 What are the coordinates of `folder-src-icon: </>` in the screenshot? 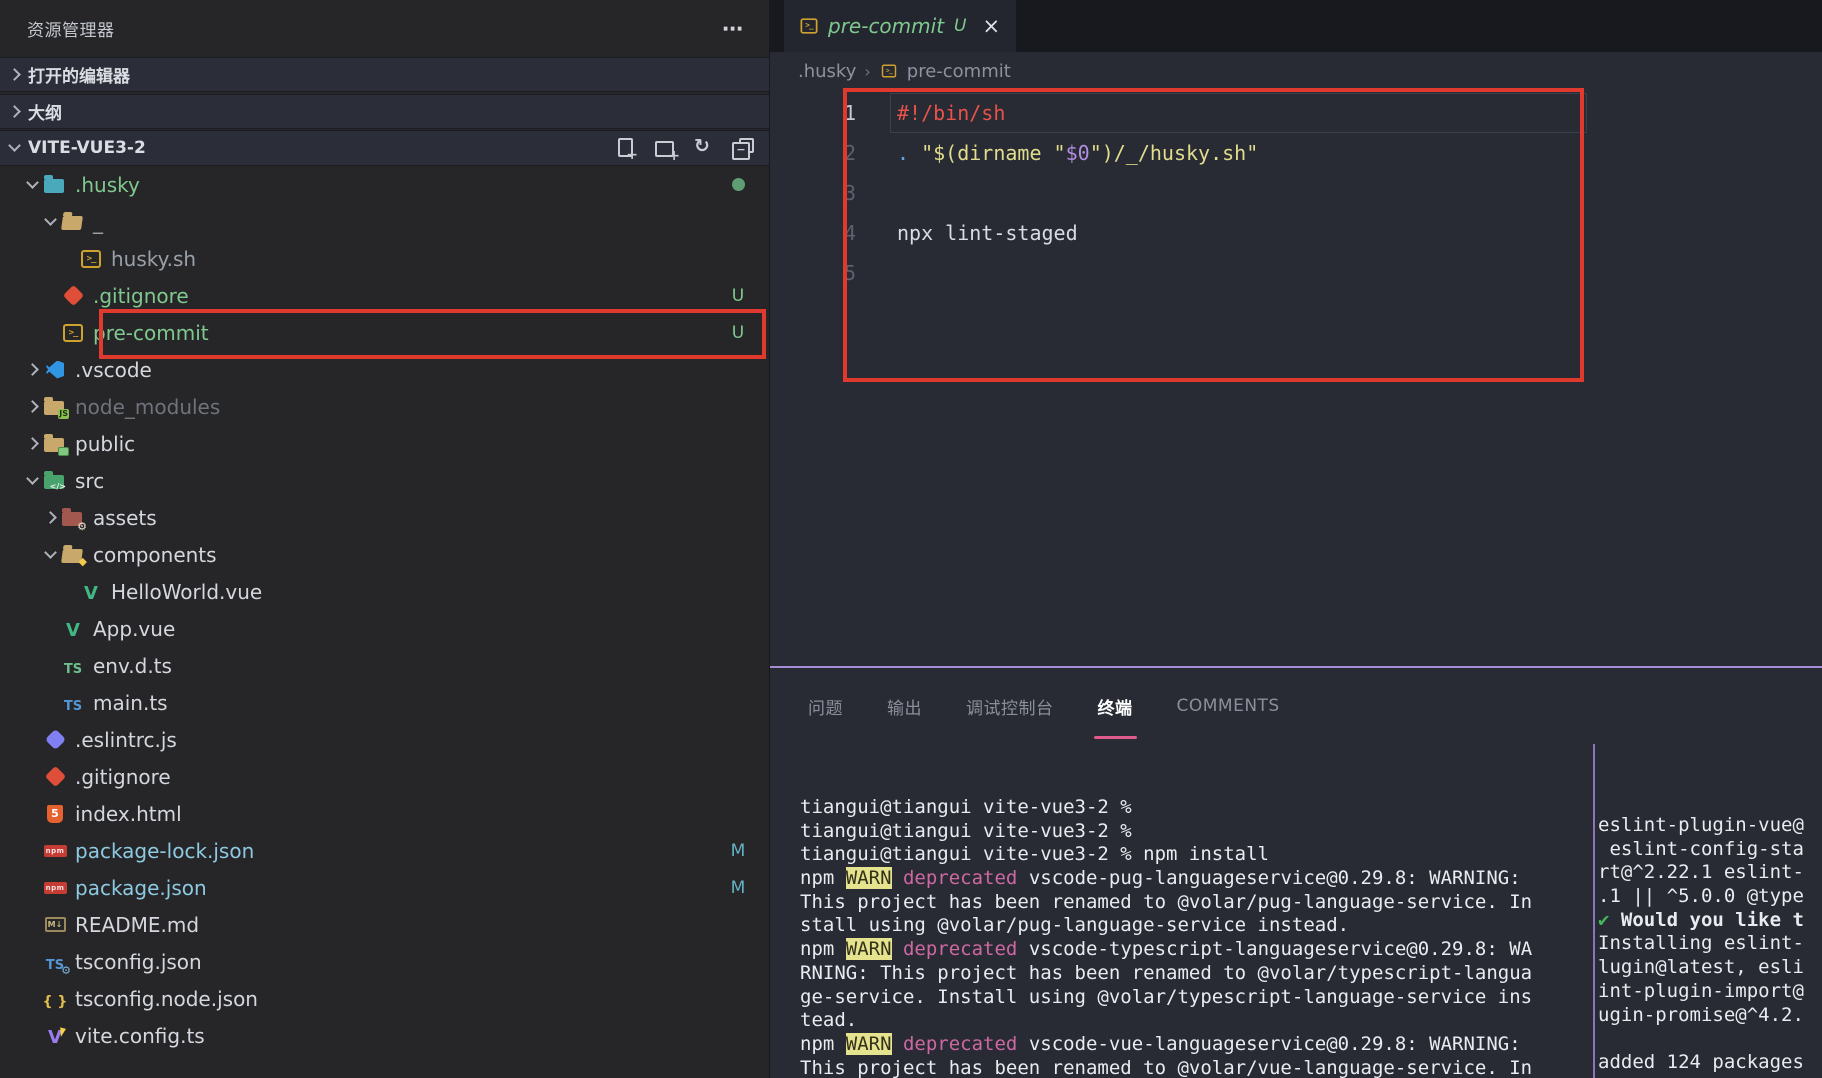 It's located at (55, 481).